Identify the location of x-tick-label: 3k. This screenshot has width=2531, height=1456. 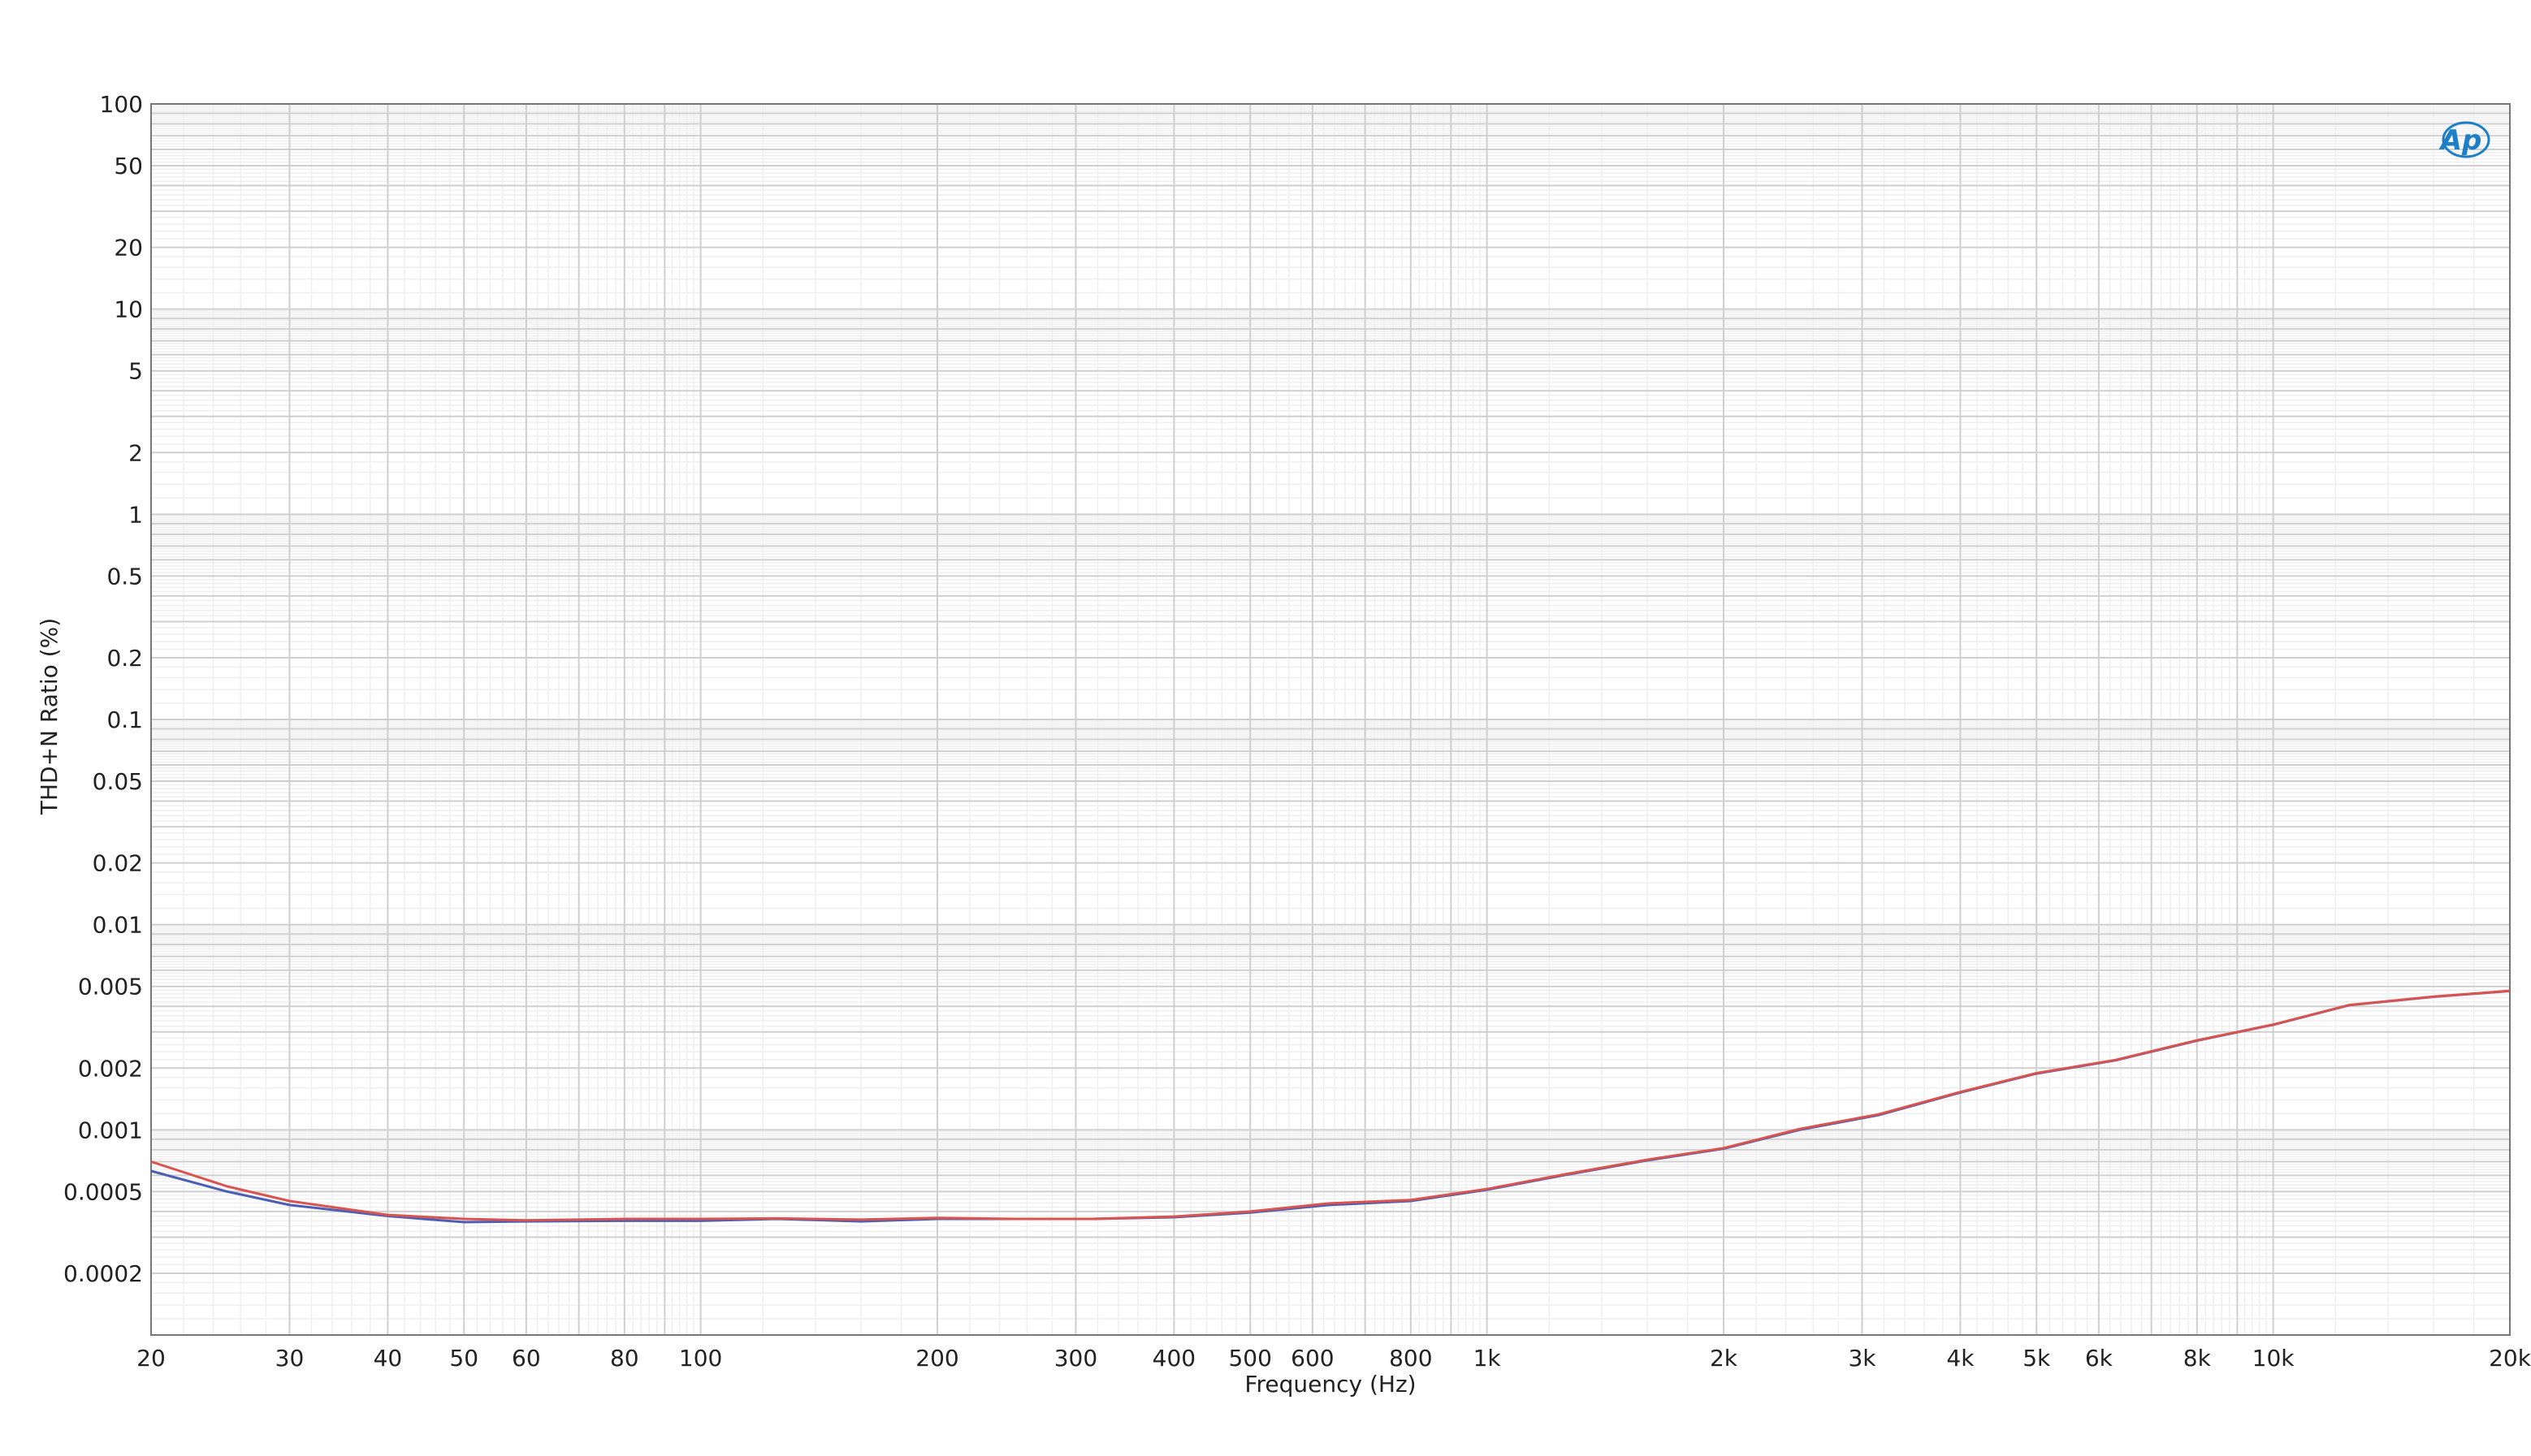
(1862, 1358).